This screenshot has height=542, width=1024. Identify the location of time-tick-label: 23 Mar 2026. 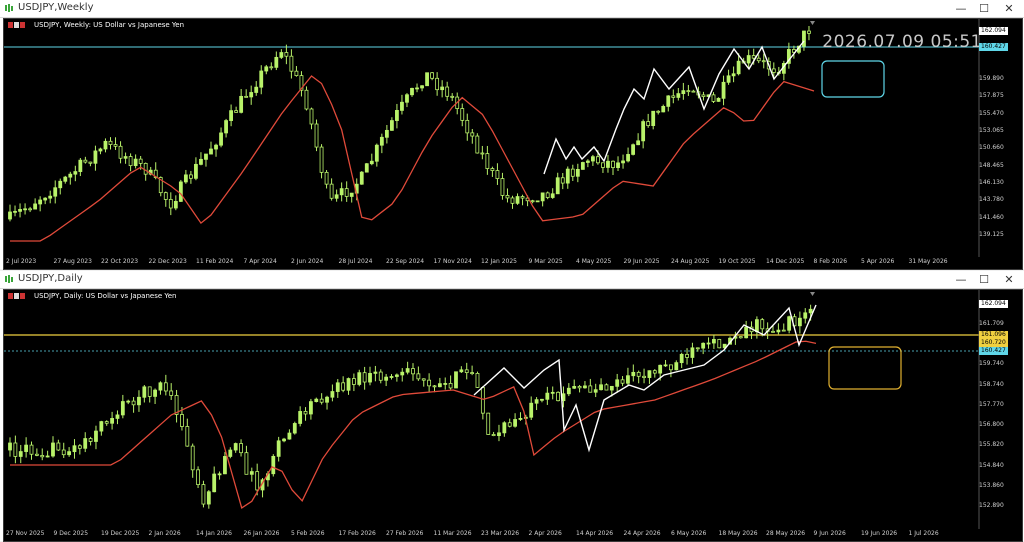
(500, 533).